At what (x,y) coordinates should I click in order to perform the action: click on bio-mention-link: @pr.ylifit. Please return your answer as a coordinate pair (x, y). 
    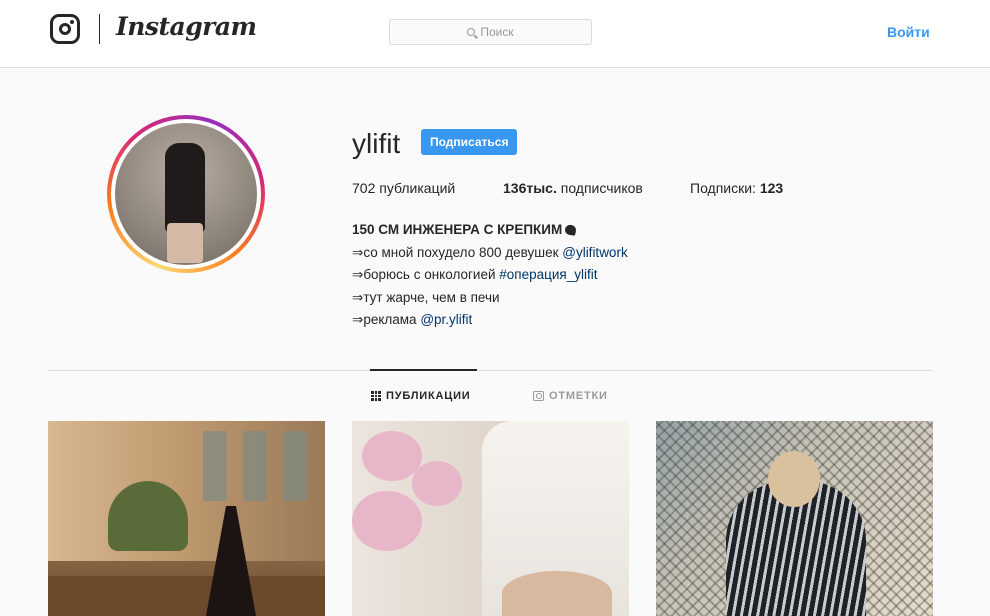
    Looking at the image, I should click on (446, 319).